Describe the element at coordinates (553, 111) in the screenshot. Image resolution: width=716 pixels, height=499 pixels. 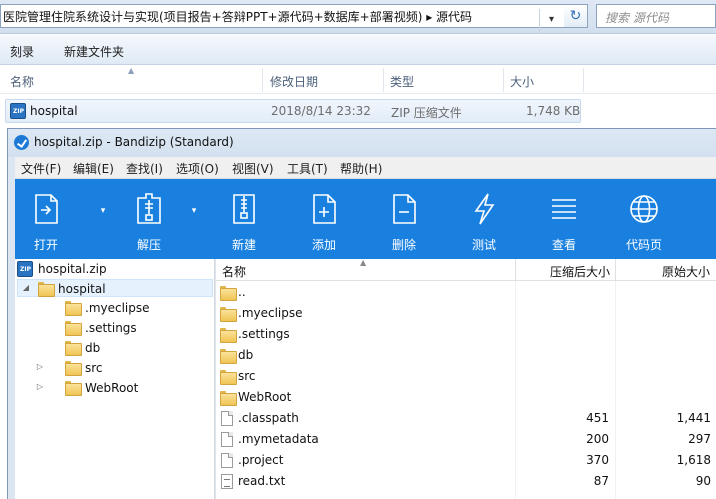
I see `file-size: 1,748 KB` at that location.